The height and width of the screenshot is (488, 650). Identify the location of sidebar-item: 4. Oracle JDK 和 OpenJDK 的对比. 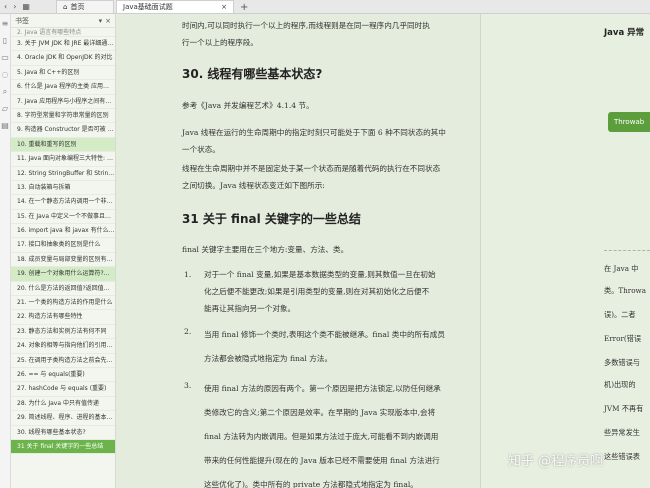
(63, 58).